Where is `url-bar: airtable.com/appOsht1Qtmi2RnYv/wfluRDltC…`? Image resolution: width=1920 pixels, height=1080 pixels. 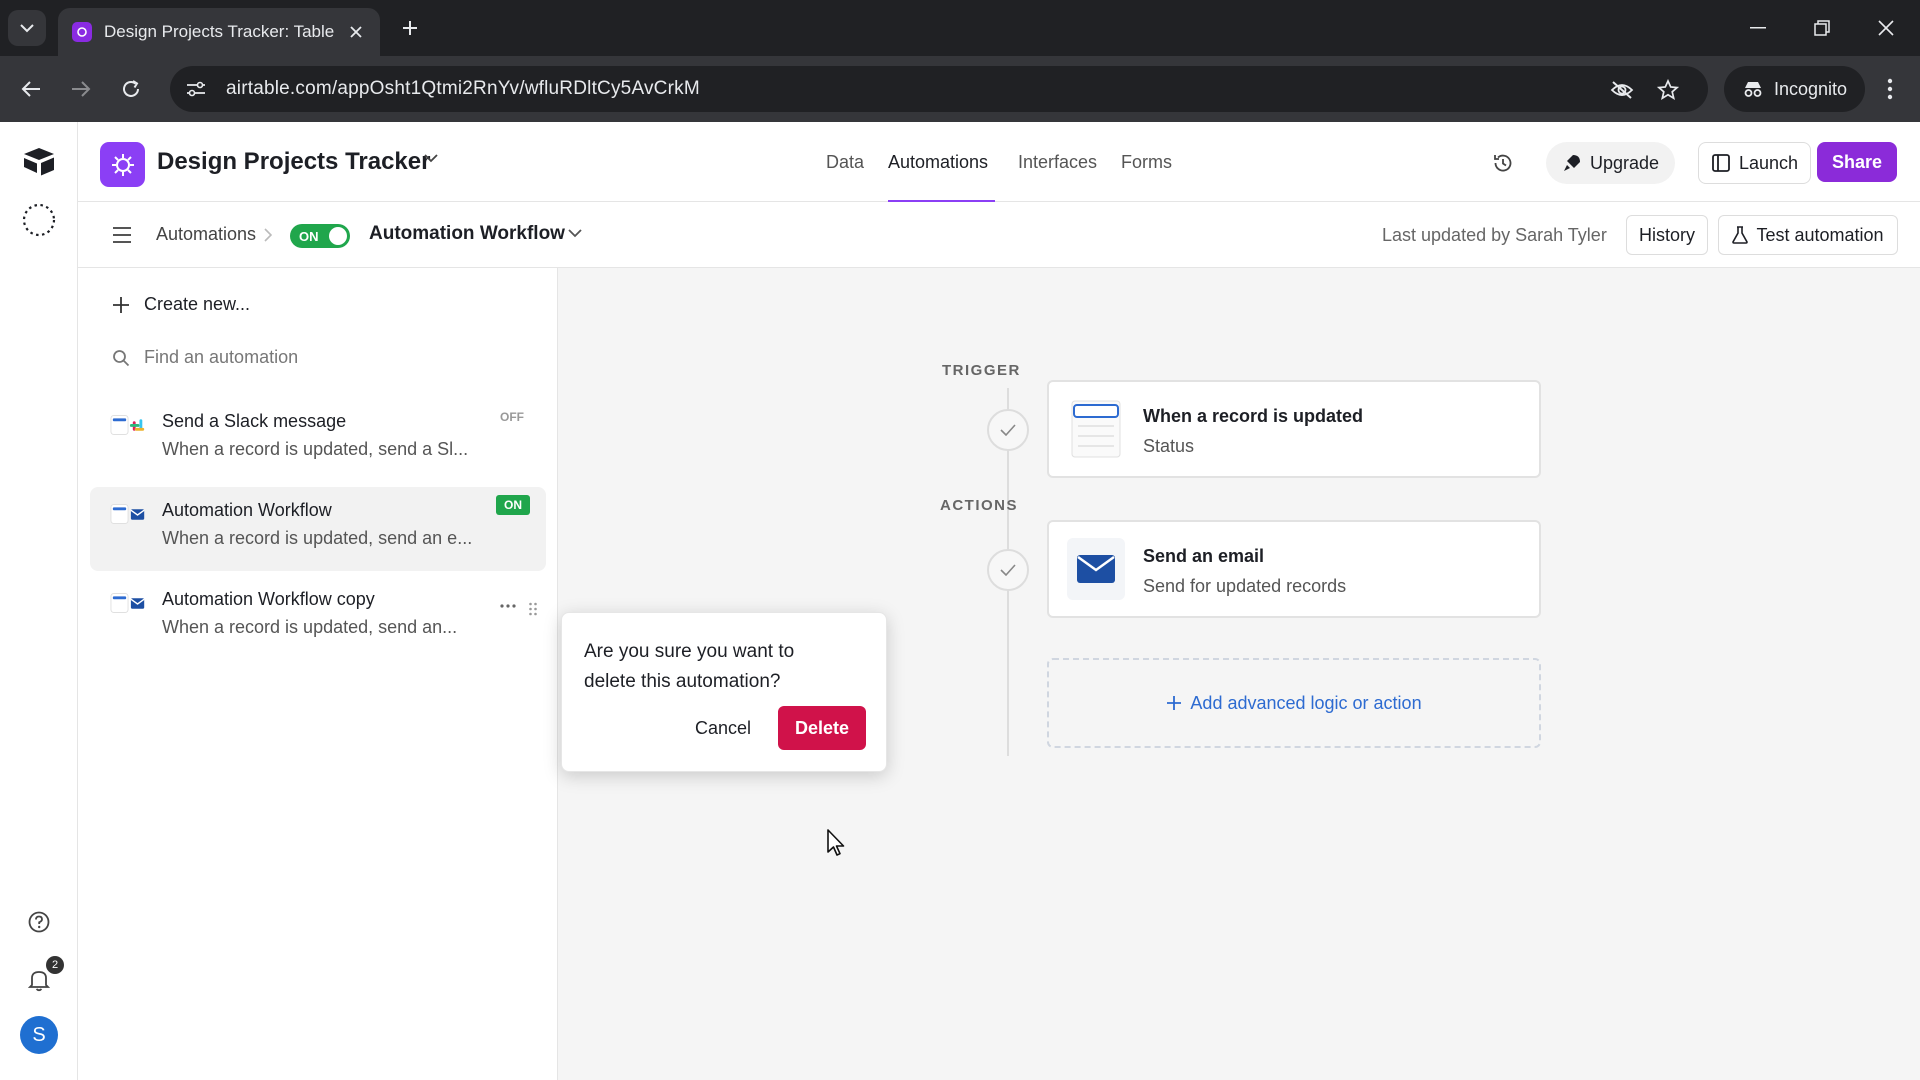
url-bar: airtable.com/appOsht1Qtmi2RnYv/wfluRDltC… is located at coordinates (939, 89).